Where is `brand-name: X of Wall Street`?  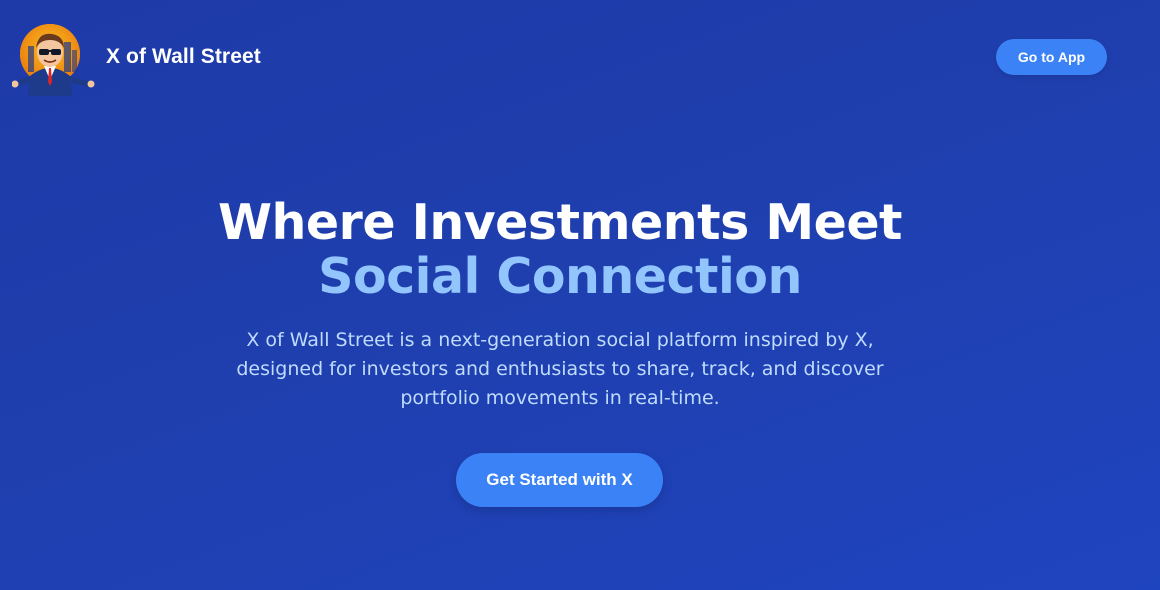
brand-name: X of Wall Street is located at coordinates (183, 56).